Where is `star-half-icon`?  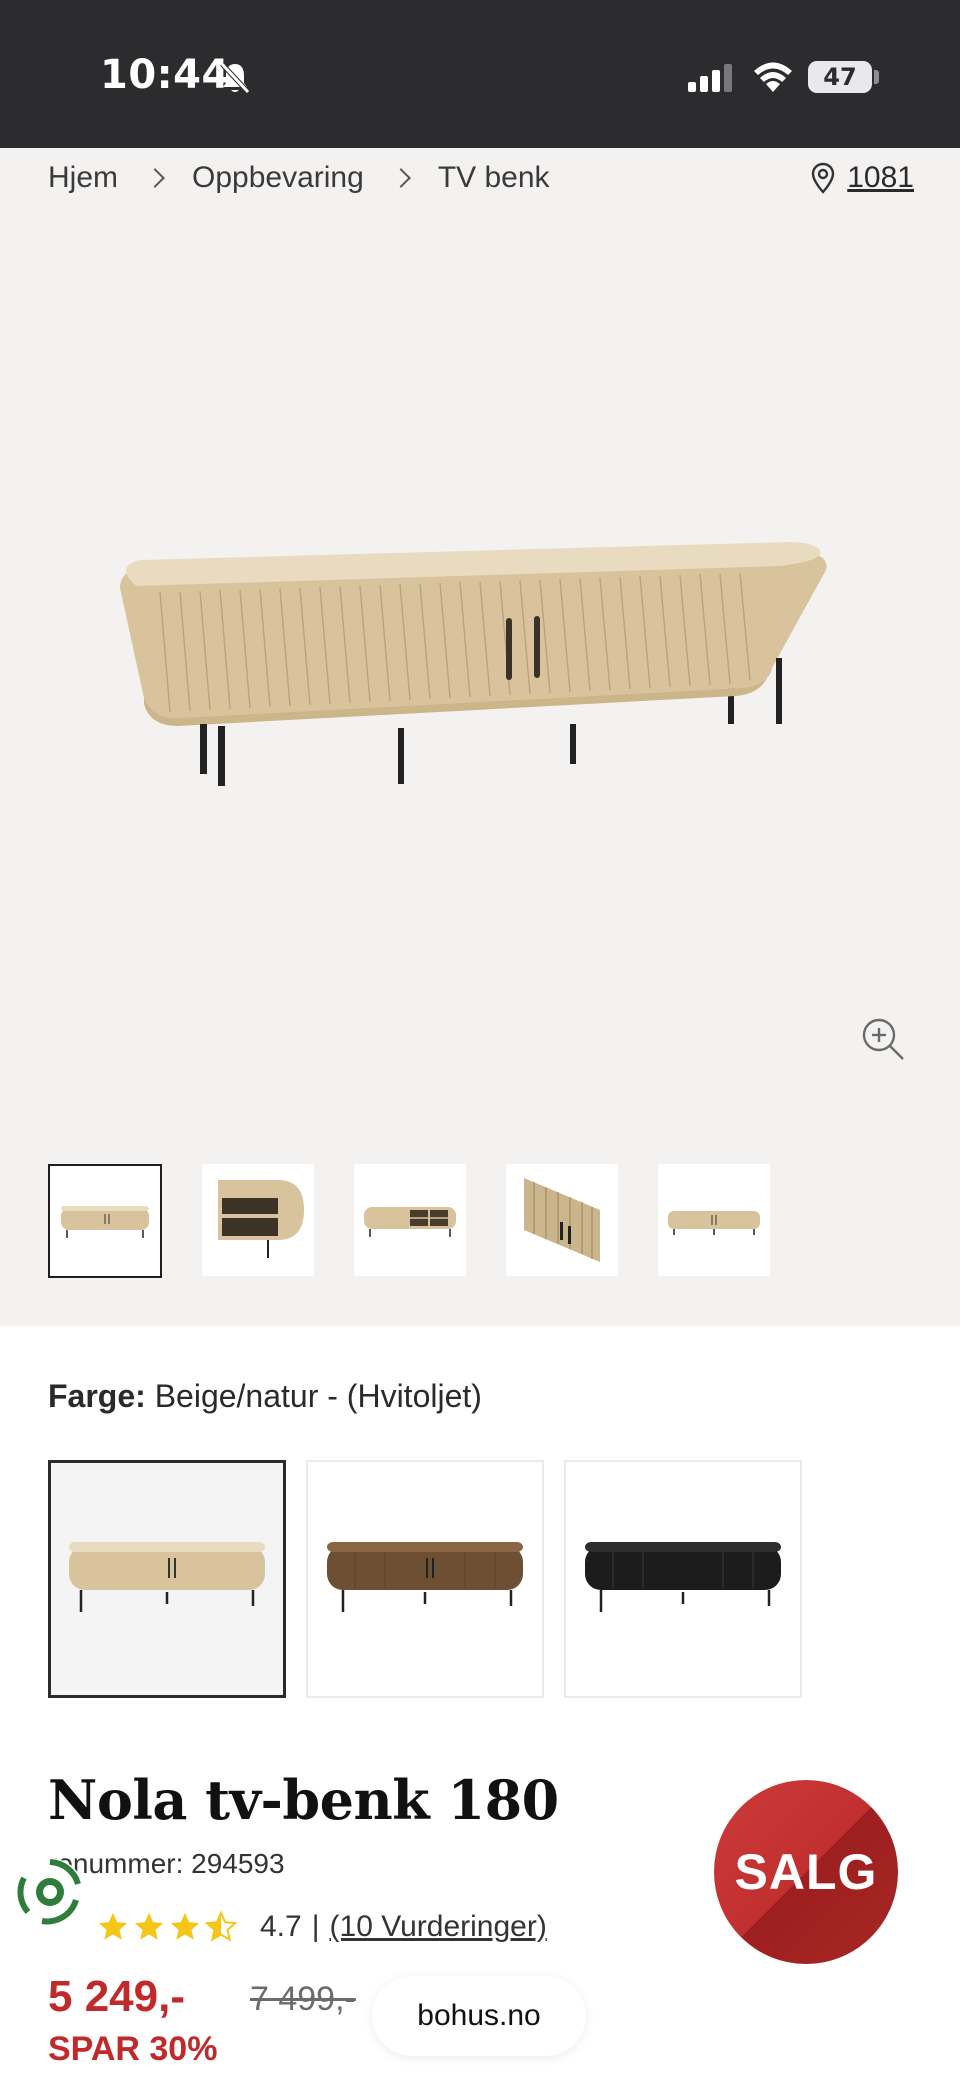 star-half-icon is located at coordinates (221, 1926).